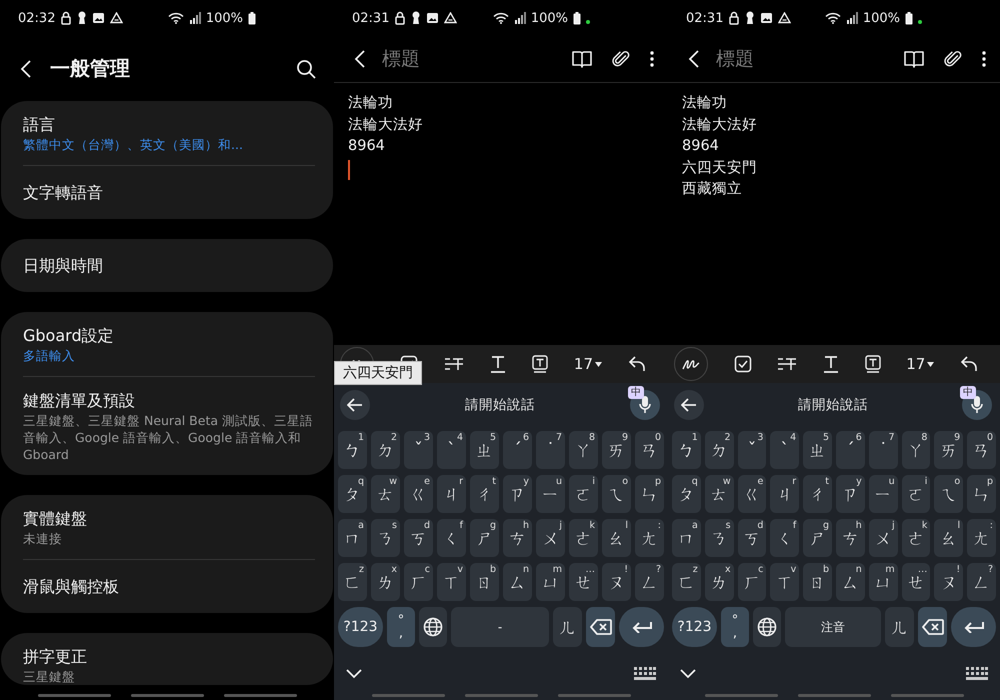 The image size is (1000, 700). What do you see at coordinates (850, 538) in the screenshot?
I see `key: ㄘ h` at bounding box center [850, 538].